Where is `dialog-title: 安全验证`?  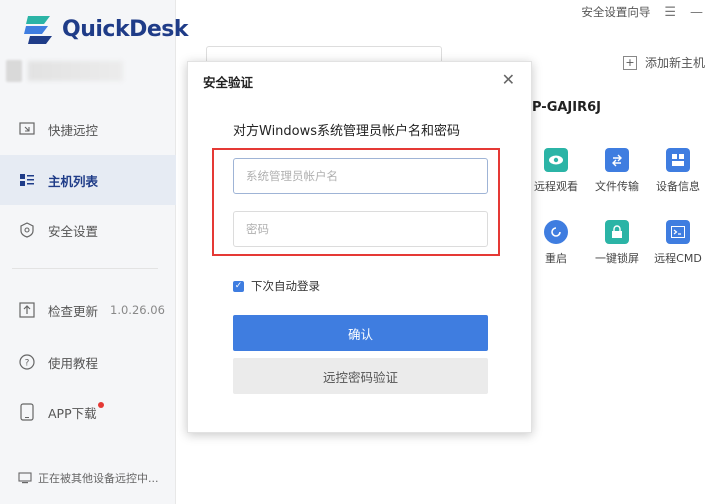 dialog-title: 安全验证 is located at coordinates (228, 82).